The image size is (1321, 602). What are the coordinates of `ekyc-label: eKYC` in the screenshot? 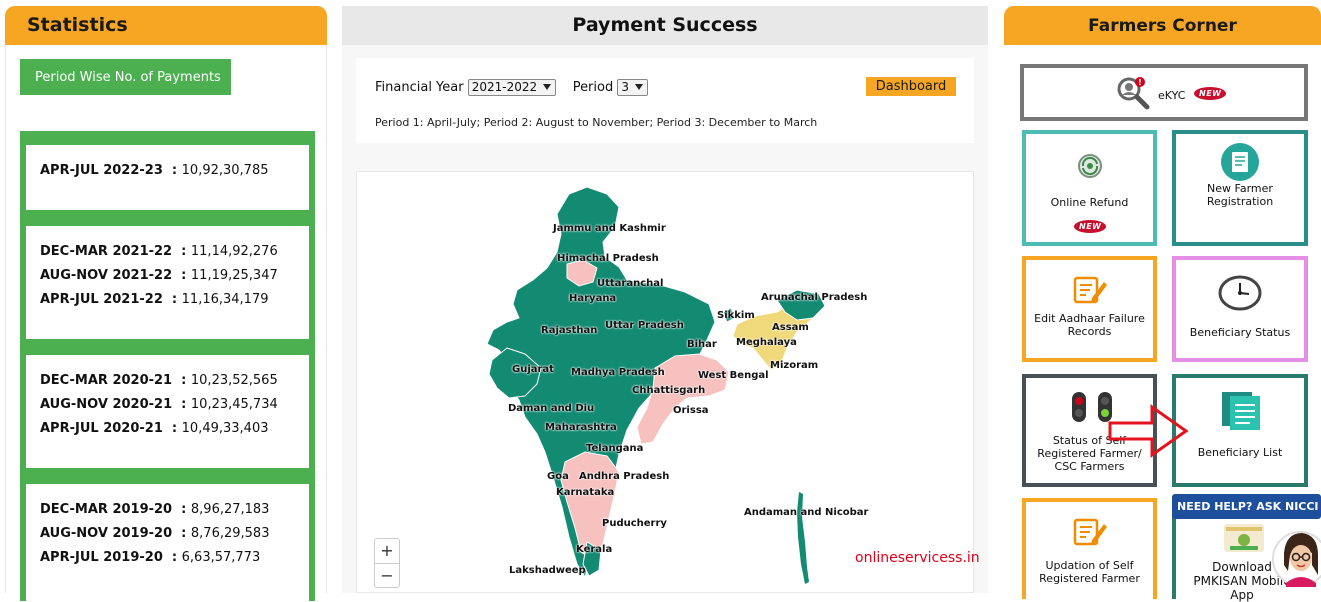 It's located at (1172, 95).